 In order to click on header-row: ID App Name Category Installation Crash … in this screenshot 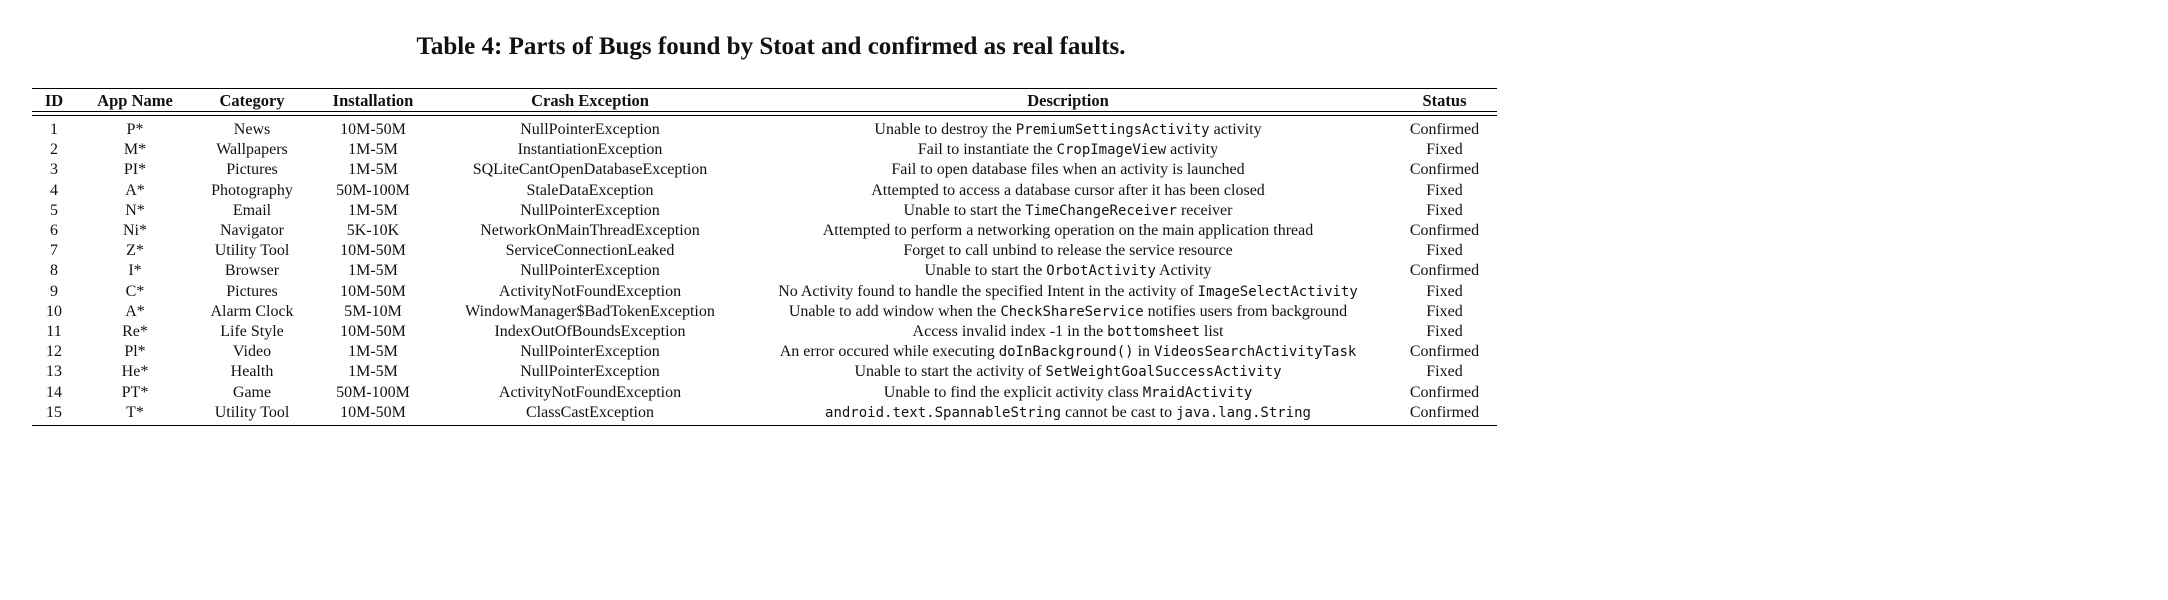, I will do `click(764, 100)`.